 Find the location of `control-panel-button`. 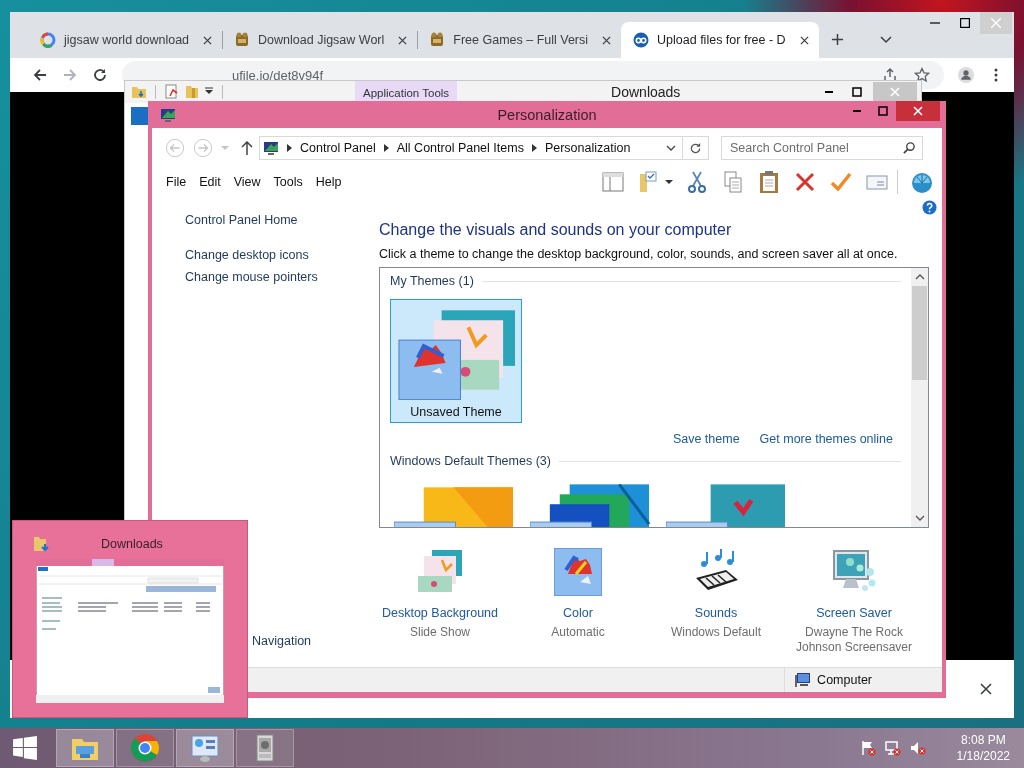

control-panel-button is located at coordinates (205, 748).